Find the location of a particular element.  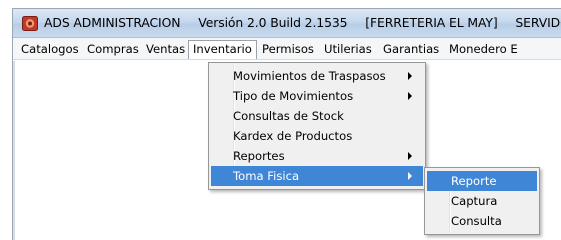

menu-item-label: Reporte is located at coordinates (474, 181).